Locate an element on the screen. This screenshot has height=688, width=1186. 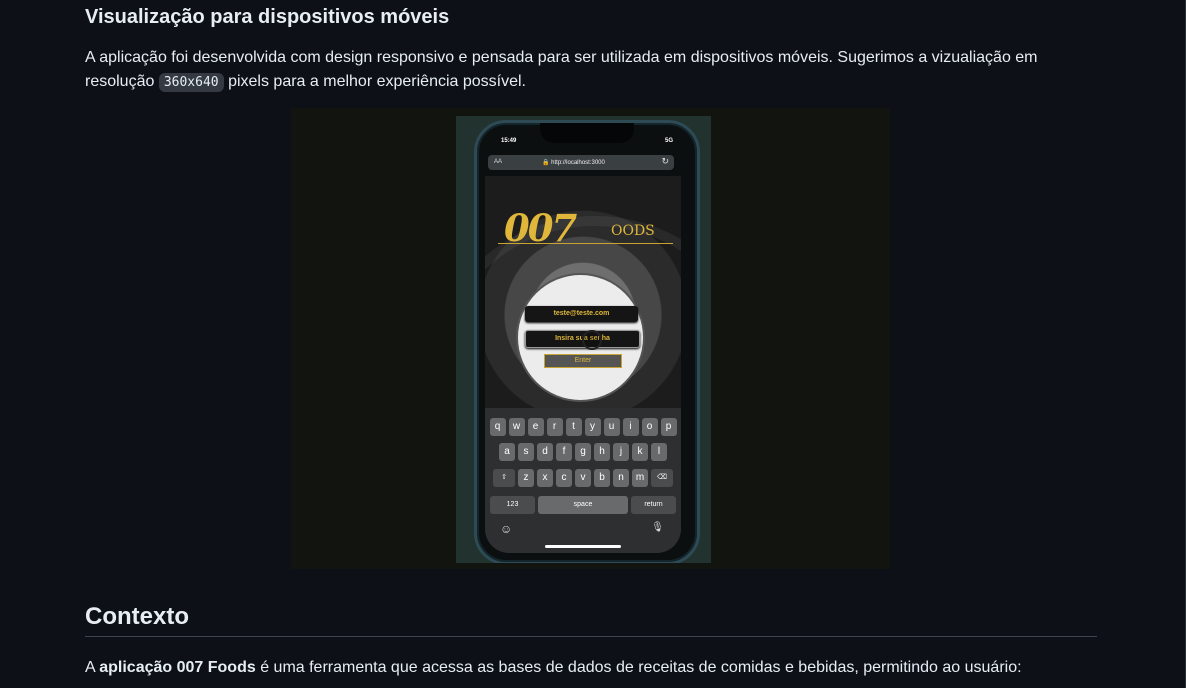
section-heading: Visualização para dispositivos móveis is located at coordinates (267, 17).